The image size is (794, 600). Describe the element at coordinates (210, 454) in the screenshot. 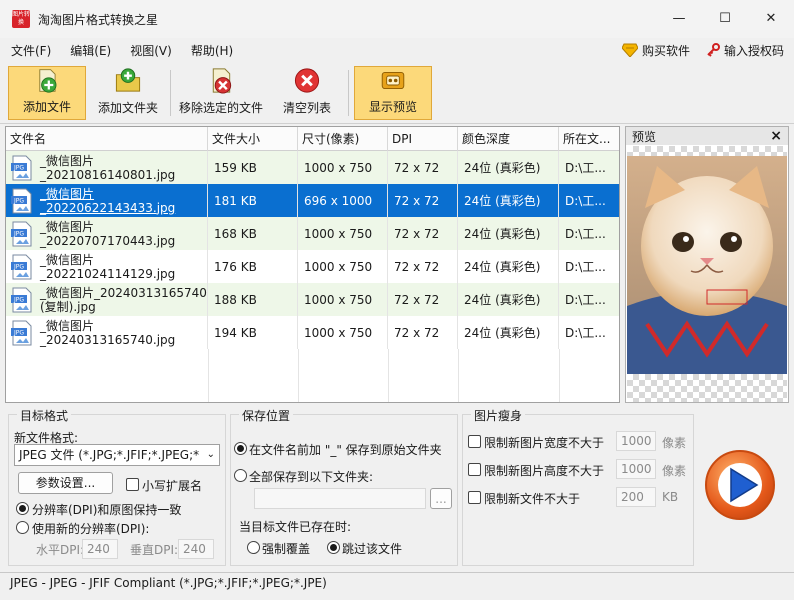

I see `chevron-down-icon: ⌄` at that location.